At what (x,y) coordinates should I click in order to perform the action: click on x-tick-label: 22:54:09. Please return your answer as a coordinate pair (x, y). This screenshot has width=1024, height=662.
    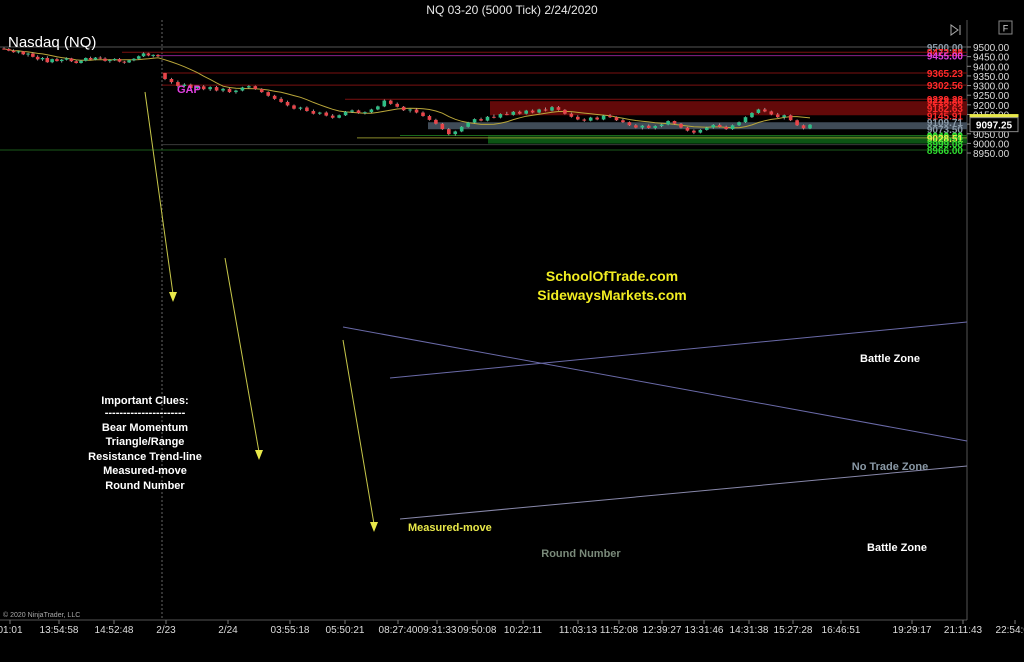
    Looking at the image, I should click on (1010, 630).